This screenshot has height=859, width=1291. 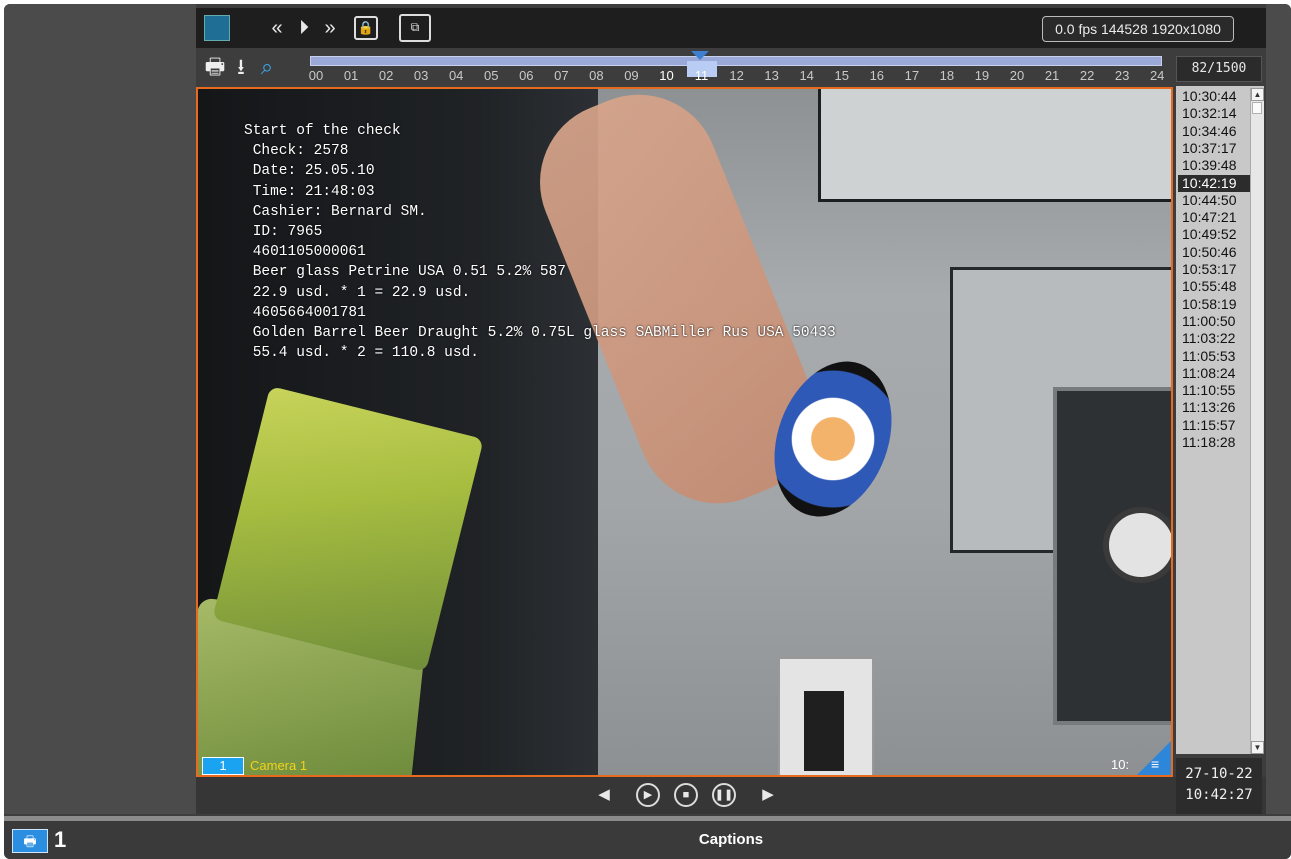 What do you see at coordinates (322, 131) in the screenshot?
I see `check-line: Start of the check` at bounding box center [322, 131].